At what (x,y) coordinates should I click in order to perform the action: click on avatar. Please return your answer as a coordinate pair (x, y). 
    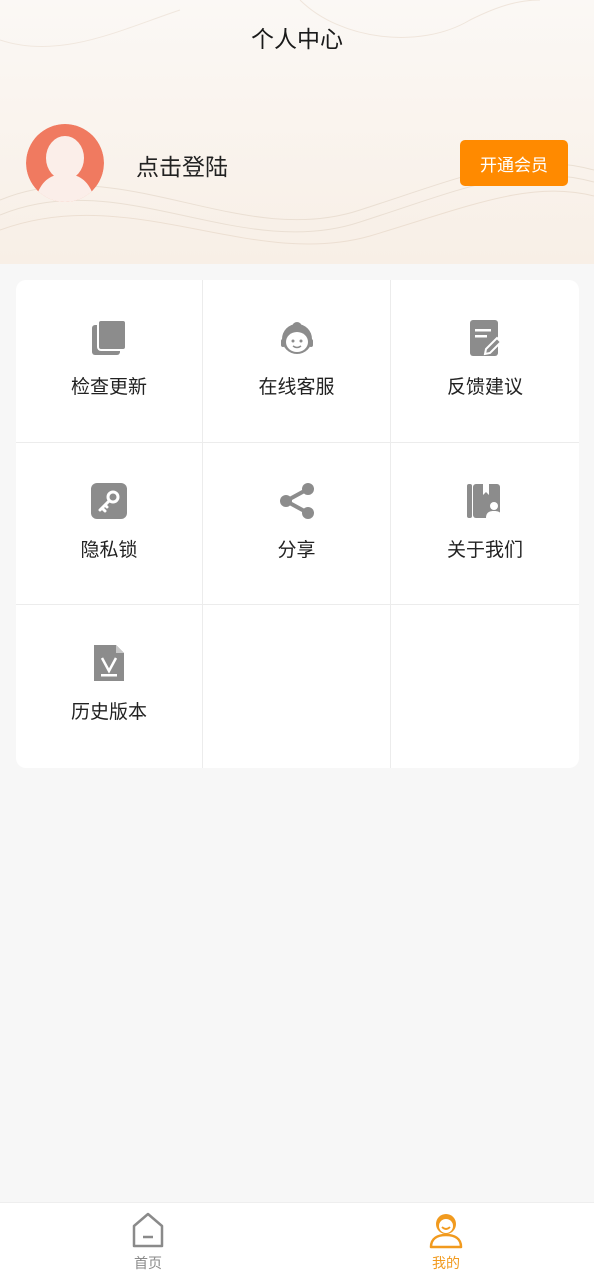
    Looking at the image, I should click on (65, 163).